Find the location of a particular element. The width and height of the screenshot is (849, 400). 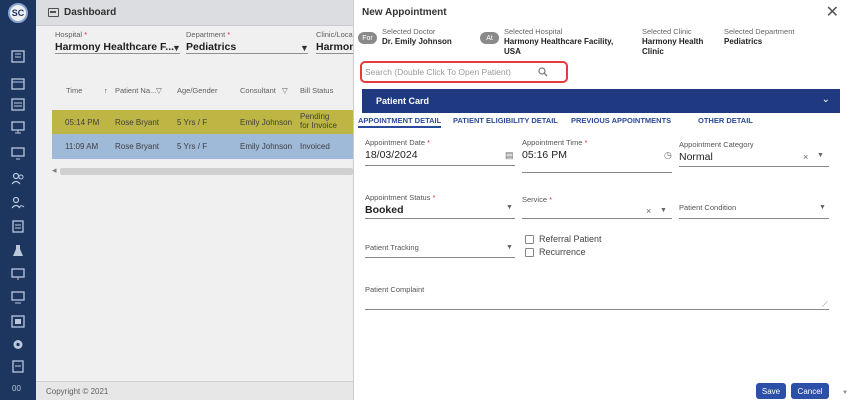

appointment-date-label: Appointment Date is located at coordinates (395, 142).